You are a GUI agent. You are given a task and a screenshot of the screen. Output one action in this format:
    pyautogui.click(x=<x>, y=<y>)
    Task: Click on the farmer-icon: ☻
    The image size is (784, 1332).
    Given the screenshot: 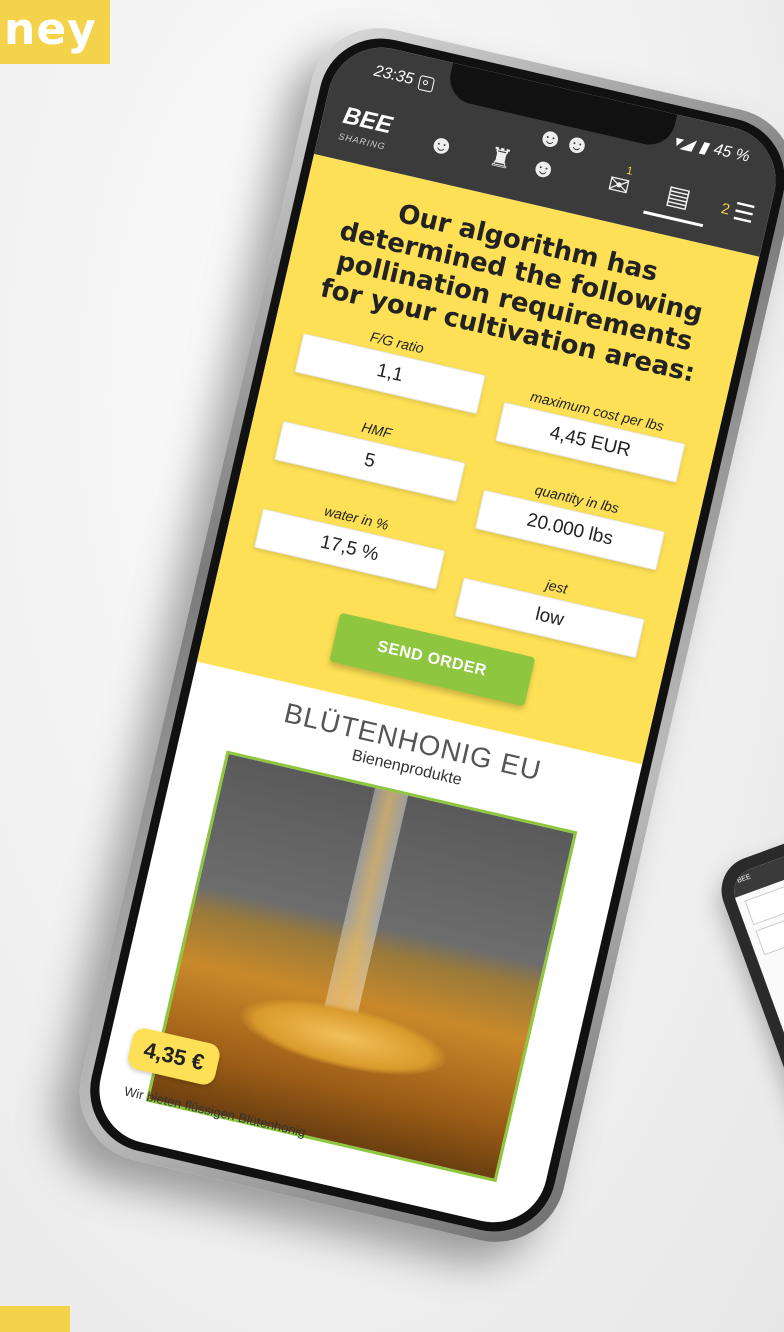 What is the action you would take?
    pyautogui.click(x=442, y=144)
    